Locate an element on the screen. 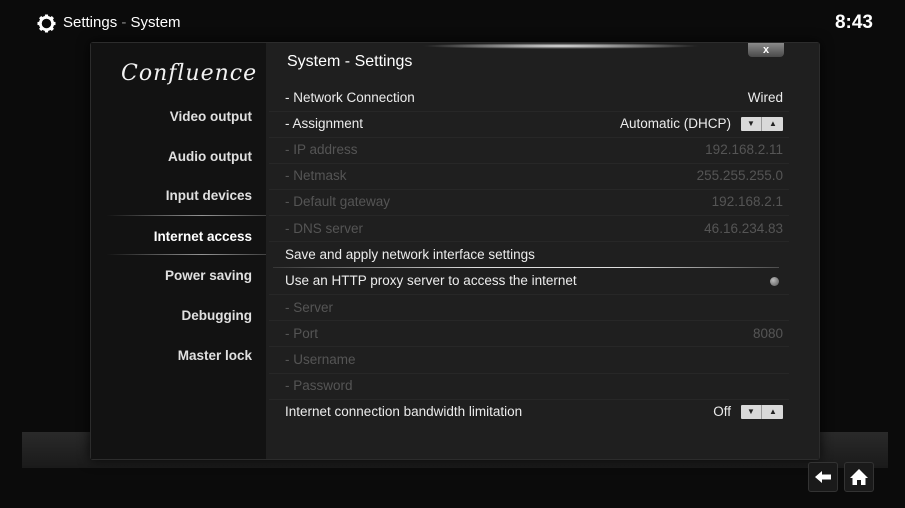 Image resolution: width=905 pixels, height=508 pixels. close-button: x is located at coordinates (766, 50).